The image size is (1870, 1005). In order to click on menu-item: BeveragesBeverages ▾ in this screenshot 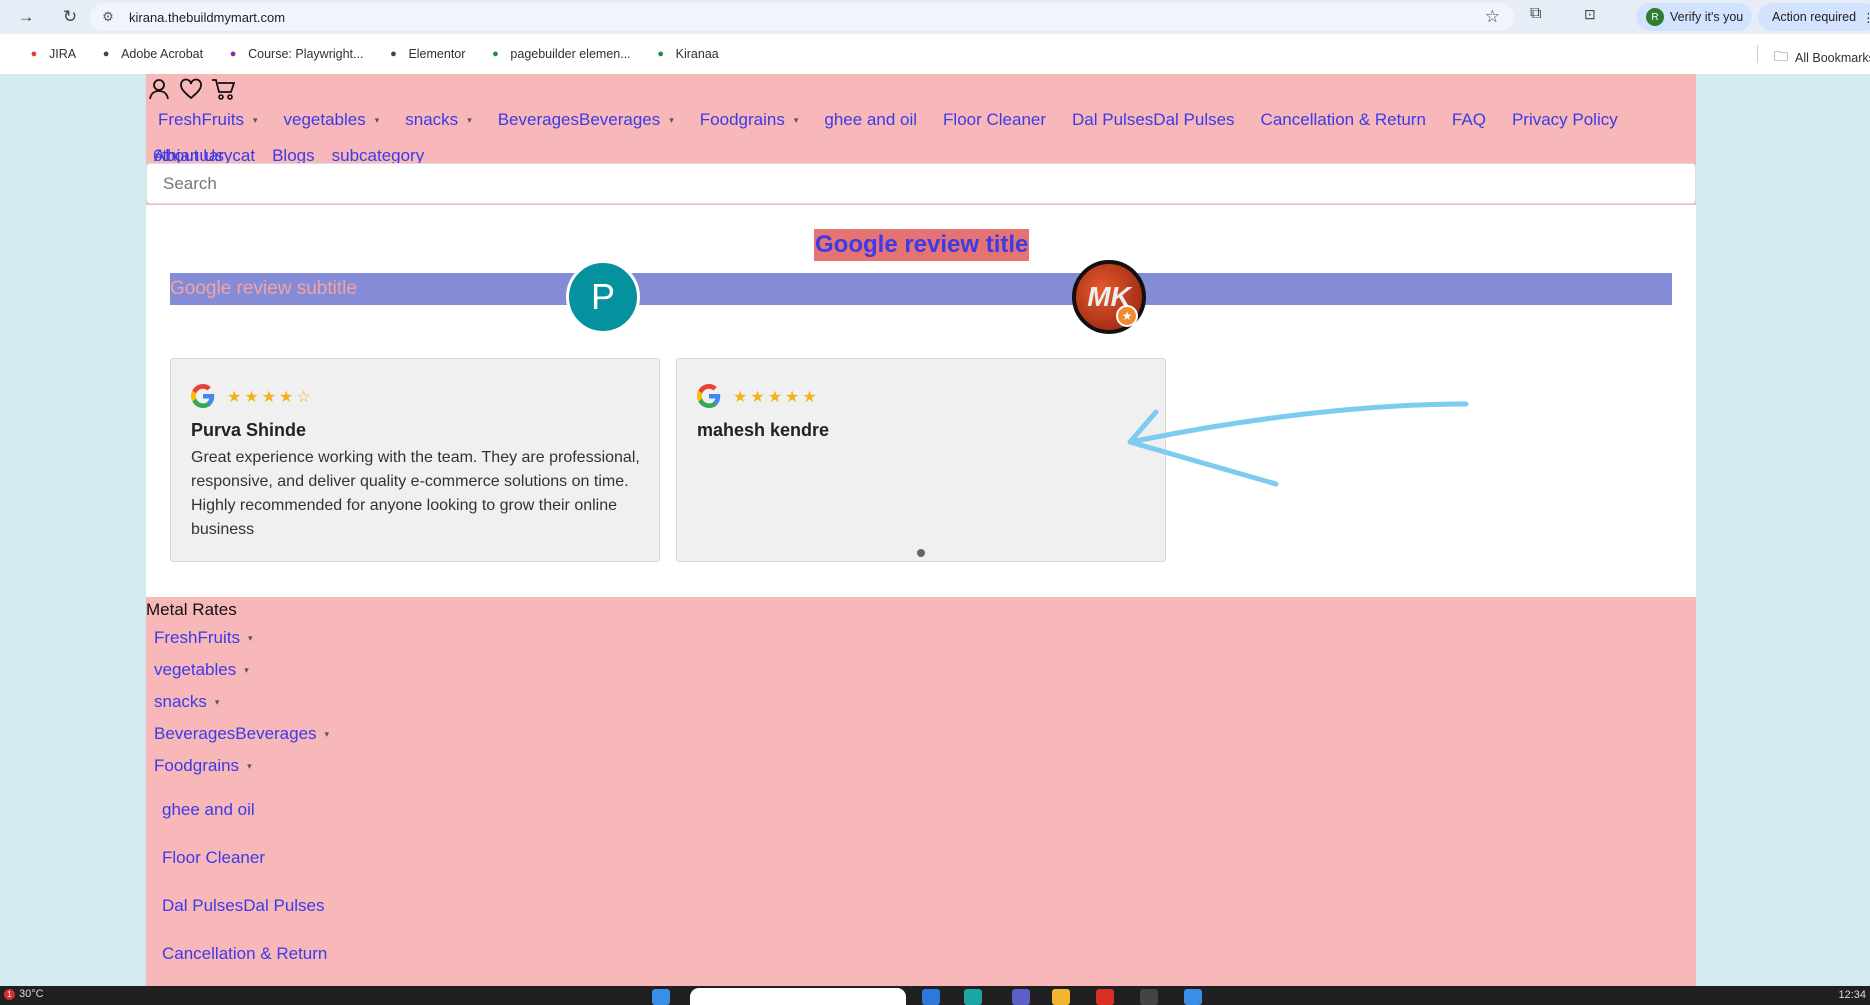, I will do `click(586, 120)`.